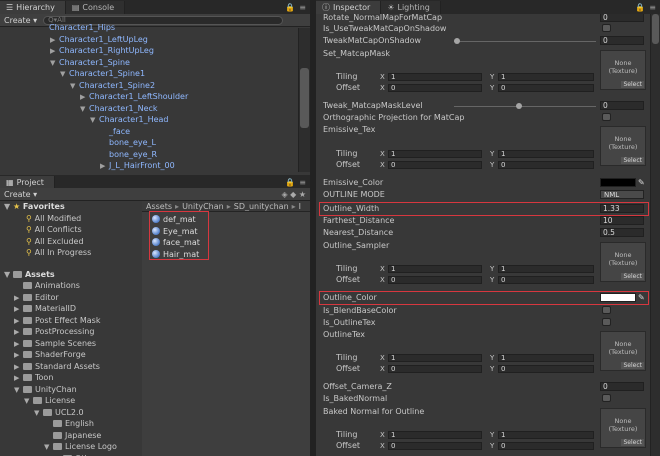 Image resolution: width=660 pixels, height=456 pixels. I want to click on set-matcap-mask-y-field: 1, so click(546, 77).